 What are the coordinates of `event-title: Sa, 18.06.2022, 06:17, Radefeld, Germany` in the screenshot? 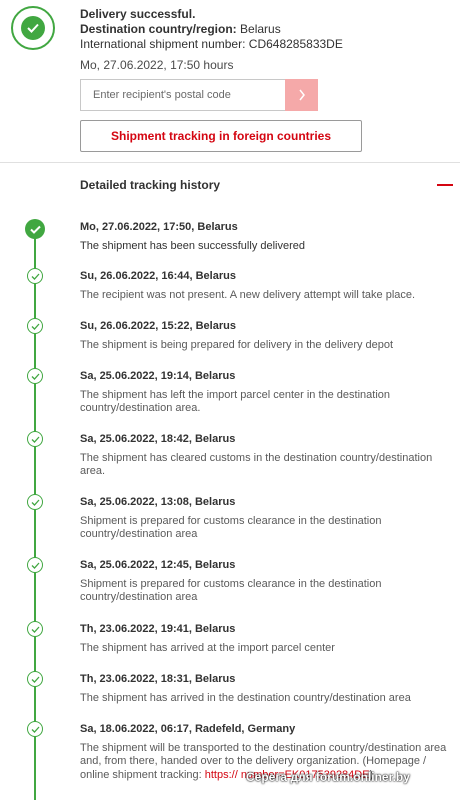 It's located at (188, 729).